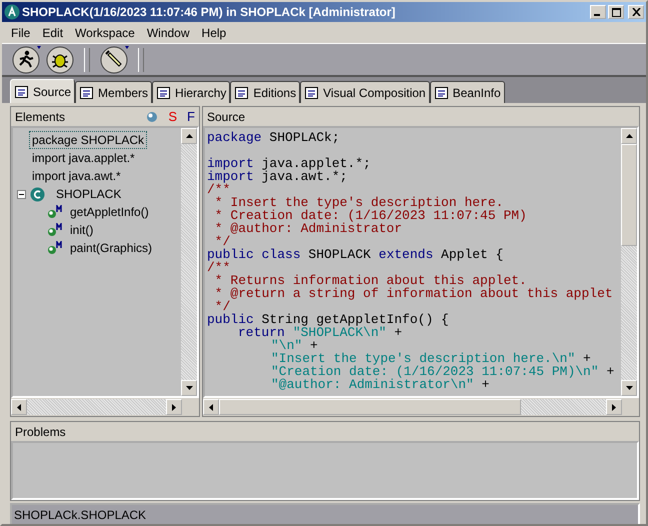 Image resolution: width=648 pixels, height=526 pixels. Describe the element at coordinates (81, 230) in the screenshot. I see `tree-item: init()` at that location.